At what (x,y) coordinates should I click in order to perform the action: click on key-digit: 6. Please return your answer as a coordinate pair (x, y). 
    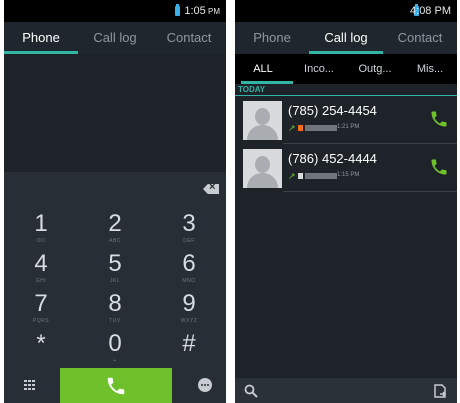
    Looking at the image, I should click on (189, 263).